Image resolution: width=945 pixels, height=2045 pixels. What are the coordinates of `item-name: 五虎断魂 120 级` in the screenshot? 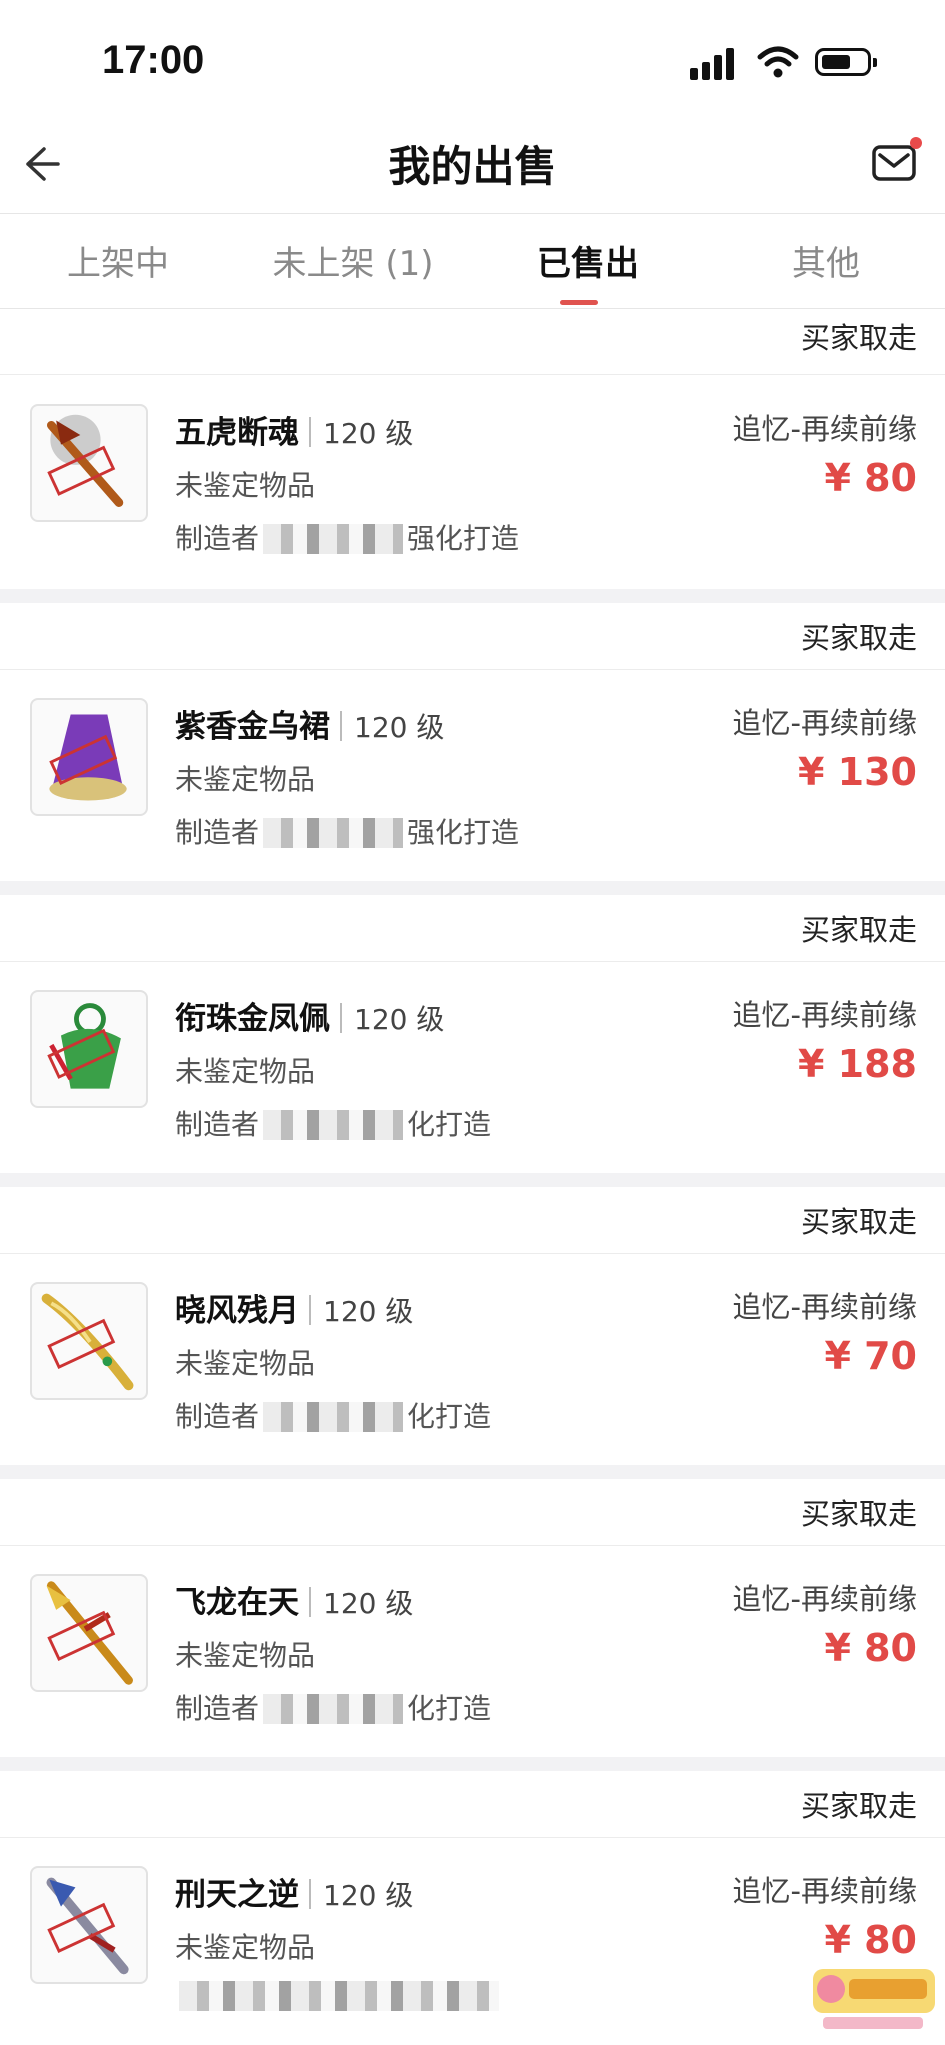 It's located at (294, 433).